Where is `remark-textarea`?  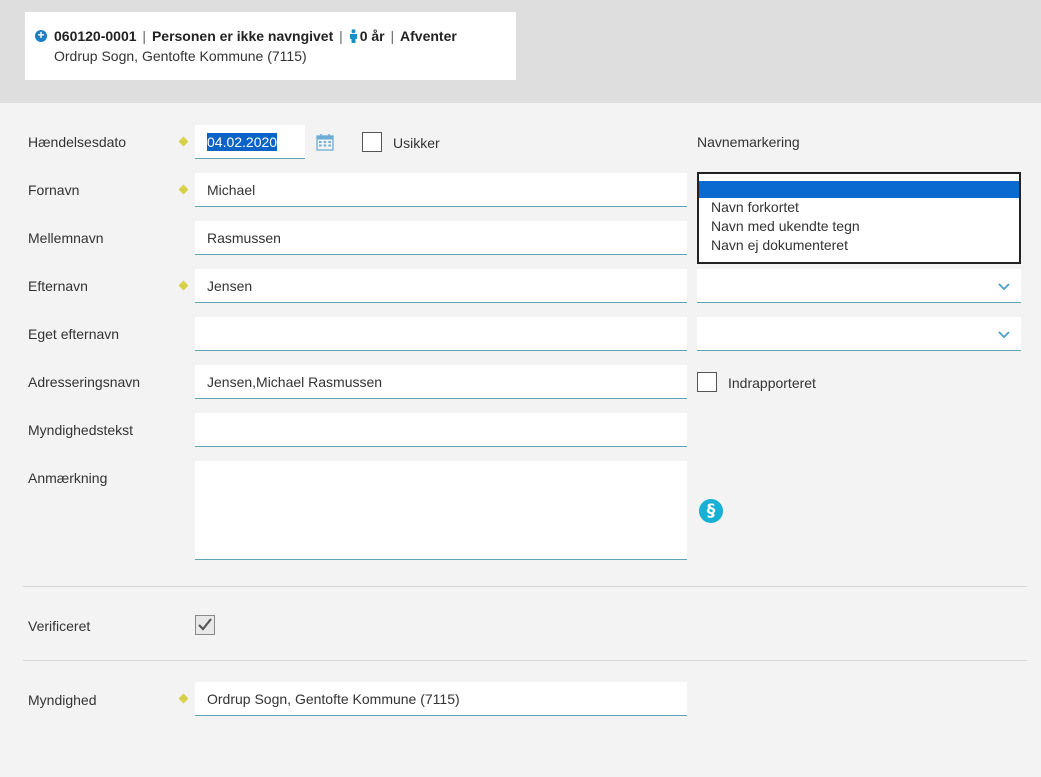 remark-textarea is located at coordinates (441, 510).